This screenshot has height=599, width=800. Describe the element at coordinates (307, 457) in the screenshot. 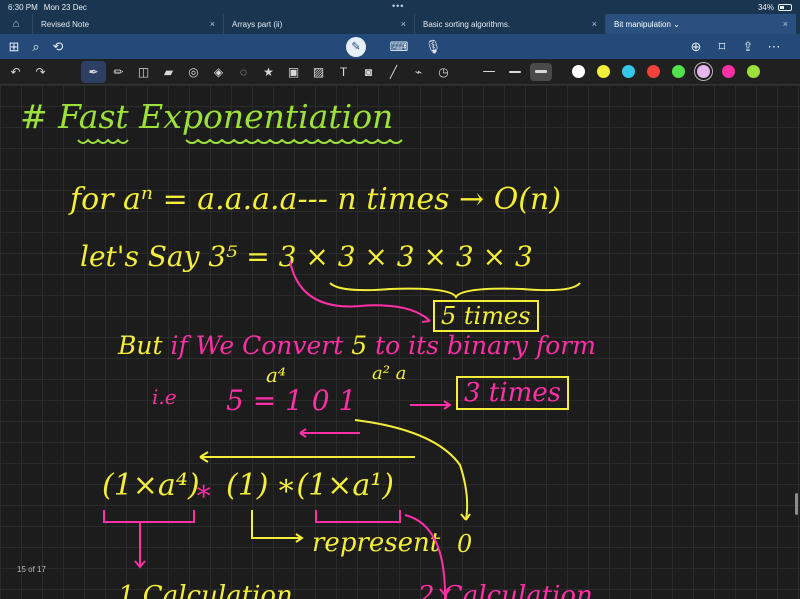

I see `arrow-left-long` at that location.